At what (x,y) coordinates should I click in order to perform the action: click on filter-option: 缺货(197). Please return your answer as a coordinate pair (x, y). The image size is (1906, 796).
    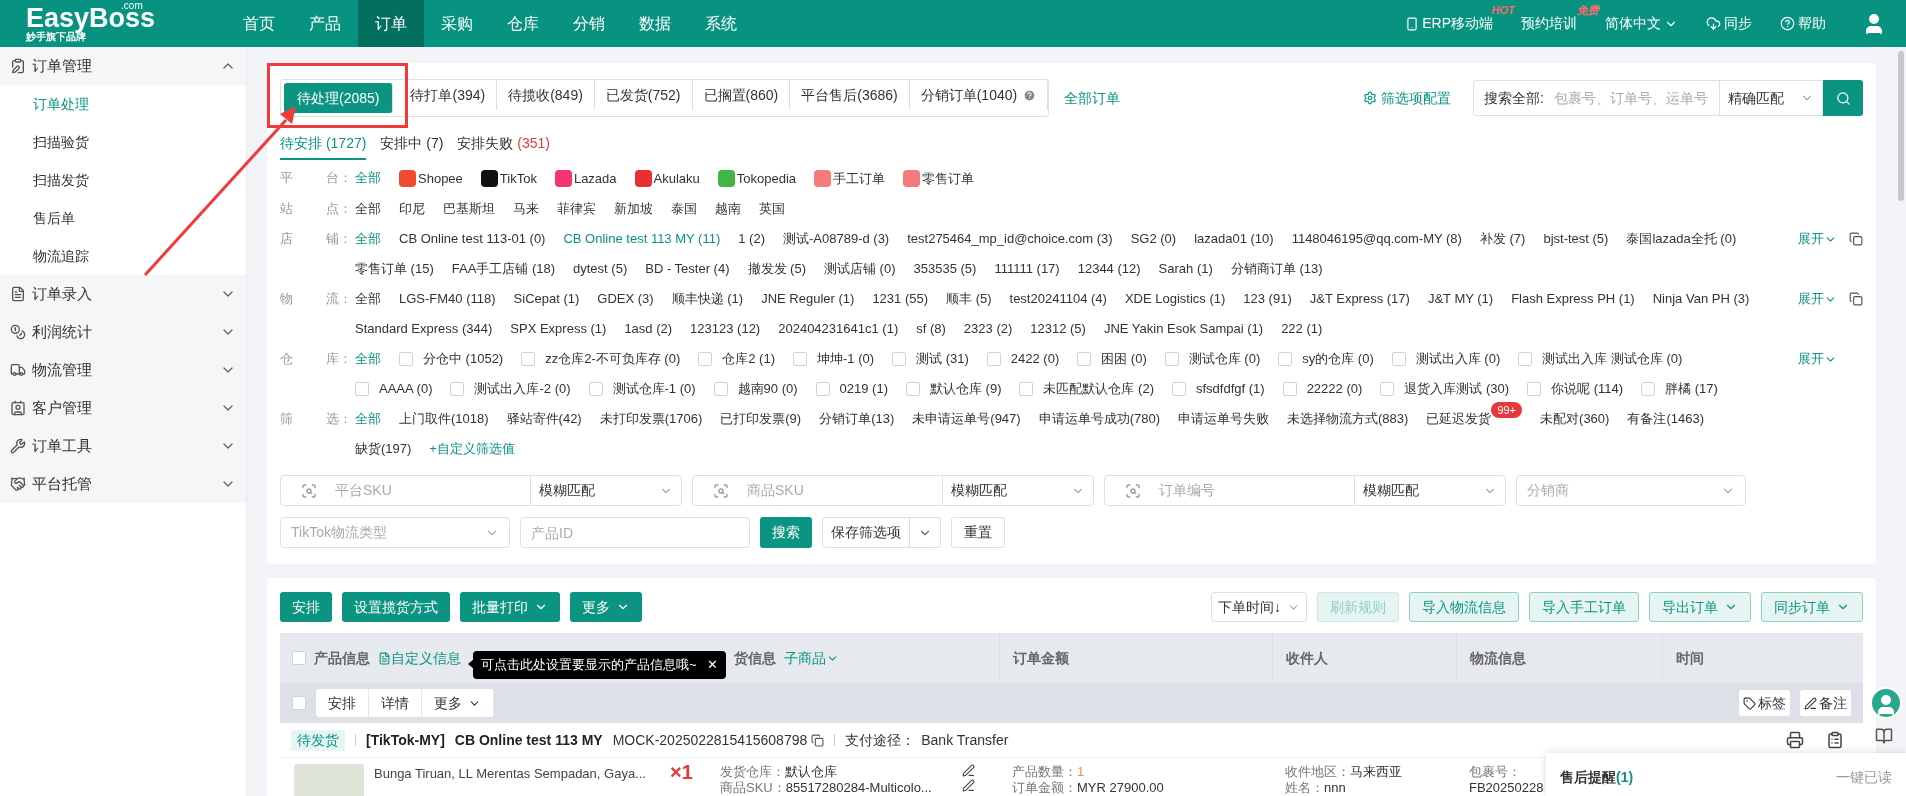
    Looking at the image, I should click on (383, 449).